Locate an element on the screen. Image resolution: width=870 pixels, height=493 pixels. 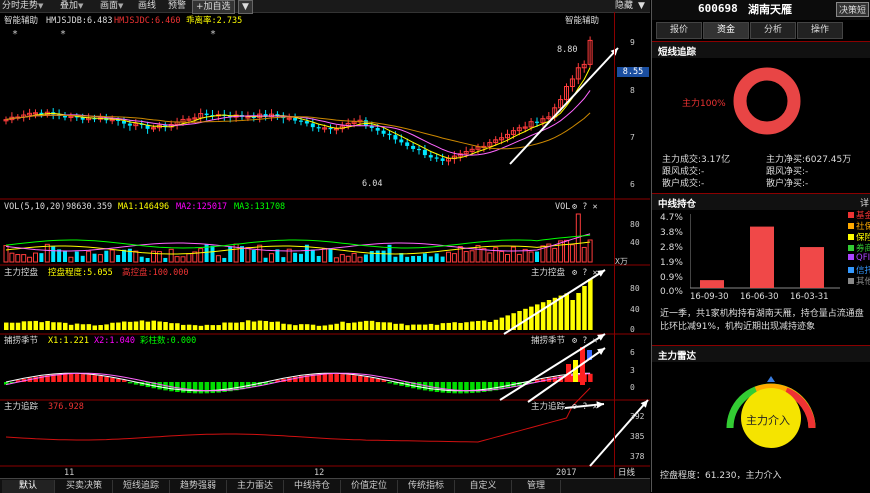
decision-button: 决策短 is located at coordinates (853, 9).